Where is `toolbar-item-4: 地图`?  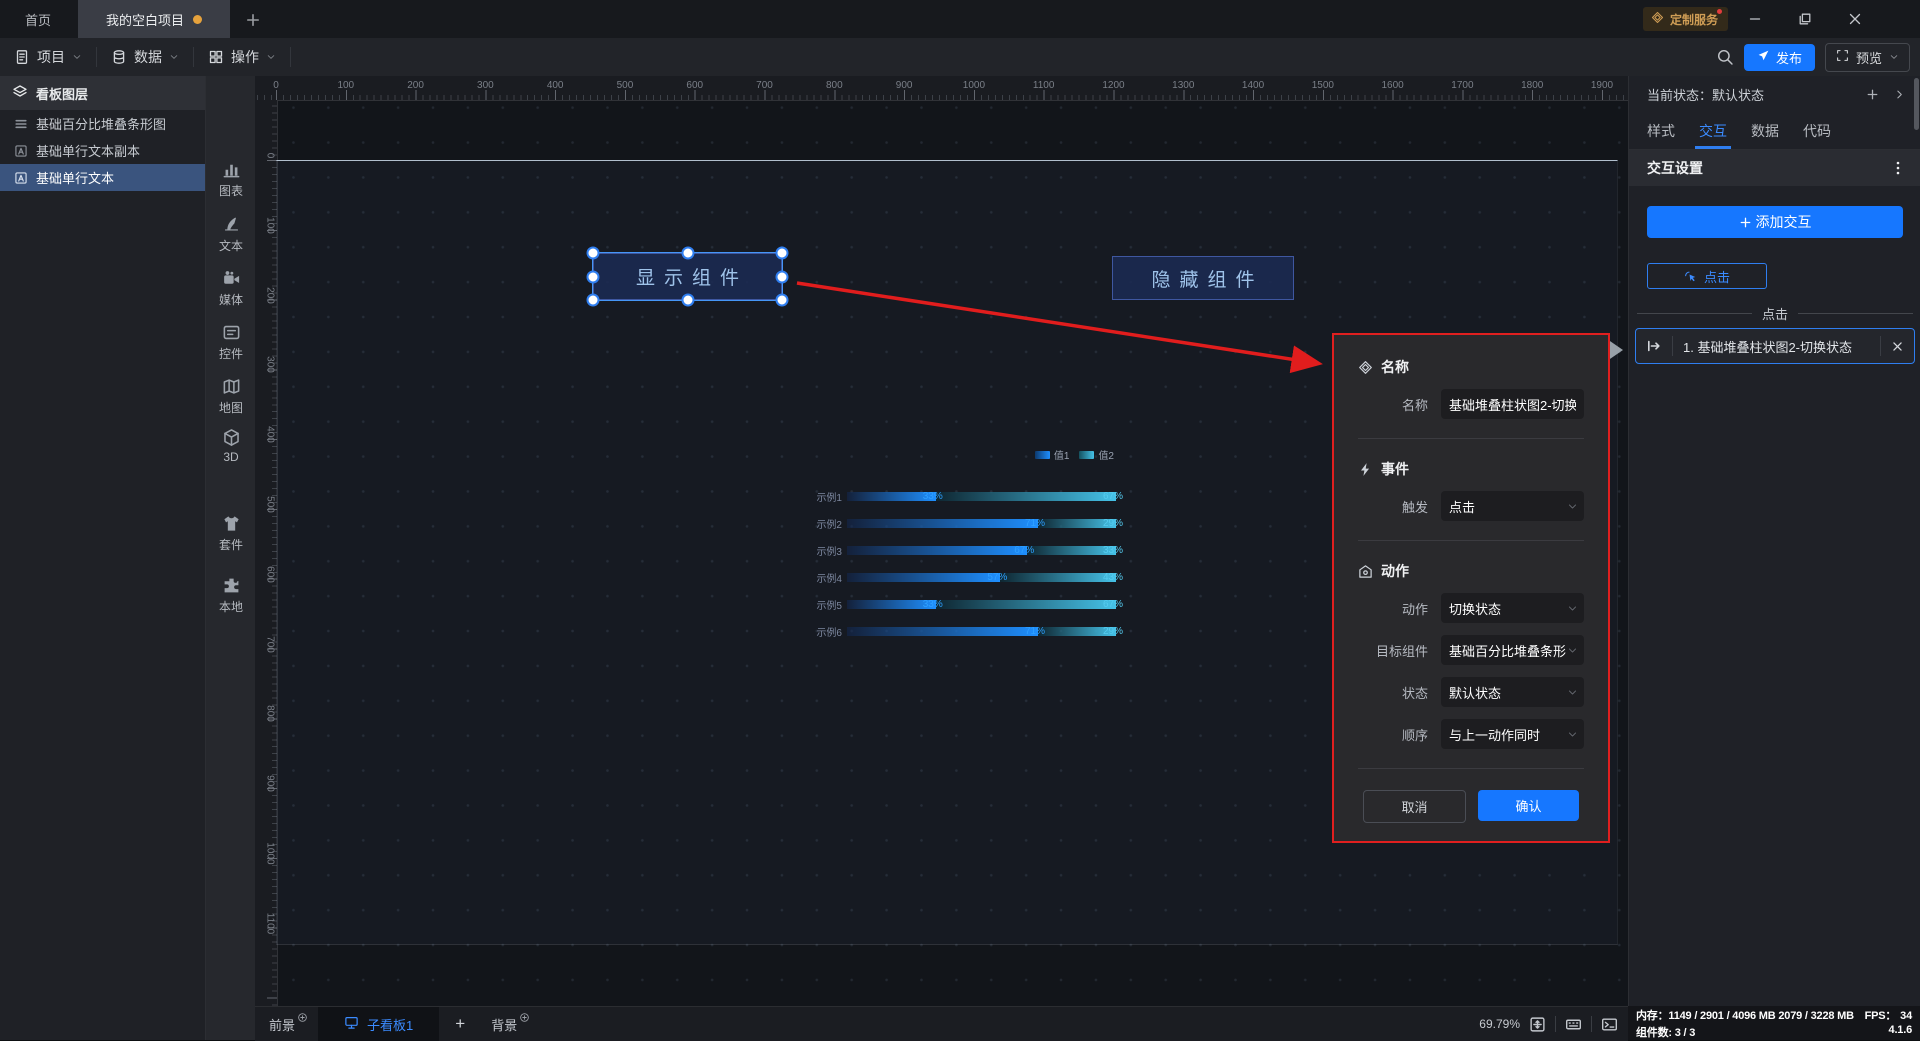 toolbar-item-4: 地图 is located at coordinates (231, 396).